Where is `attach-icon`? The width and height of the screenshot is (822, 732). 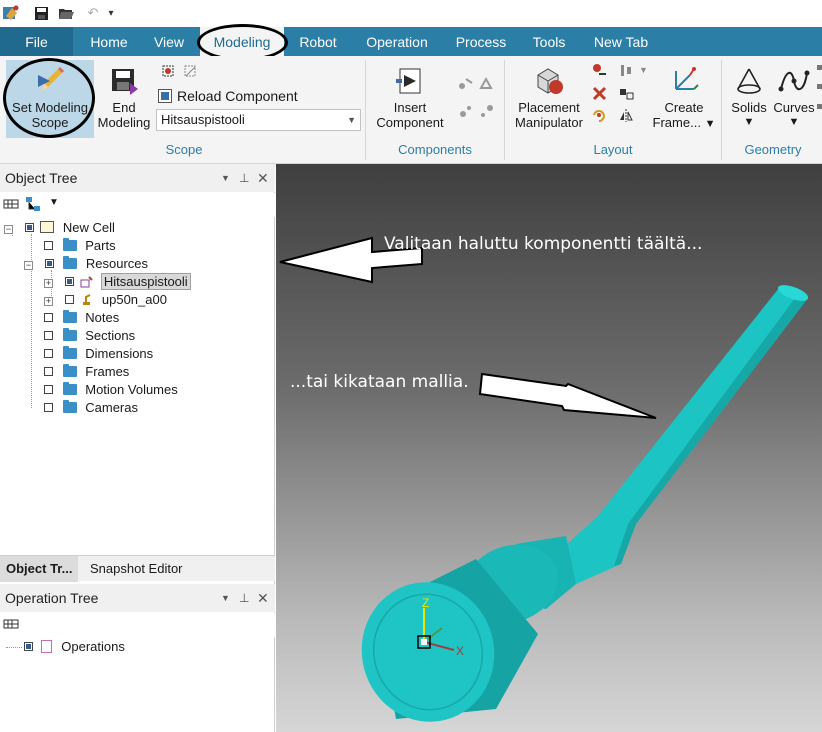
attach-icon is located at coordinates (626, 93).